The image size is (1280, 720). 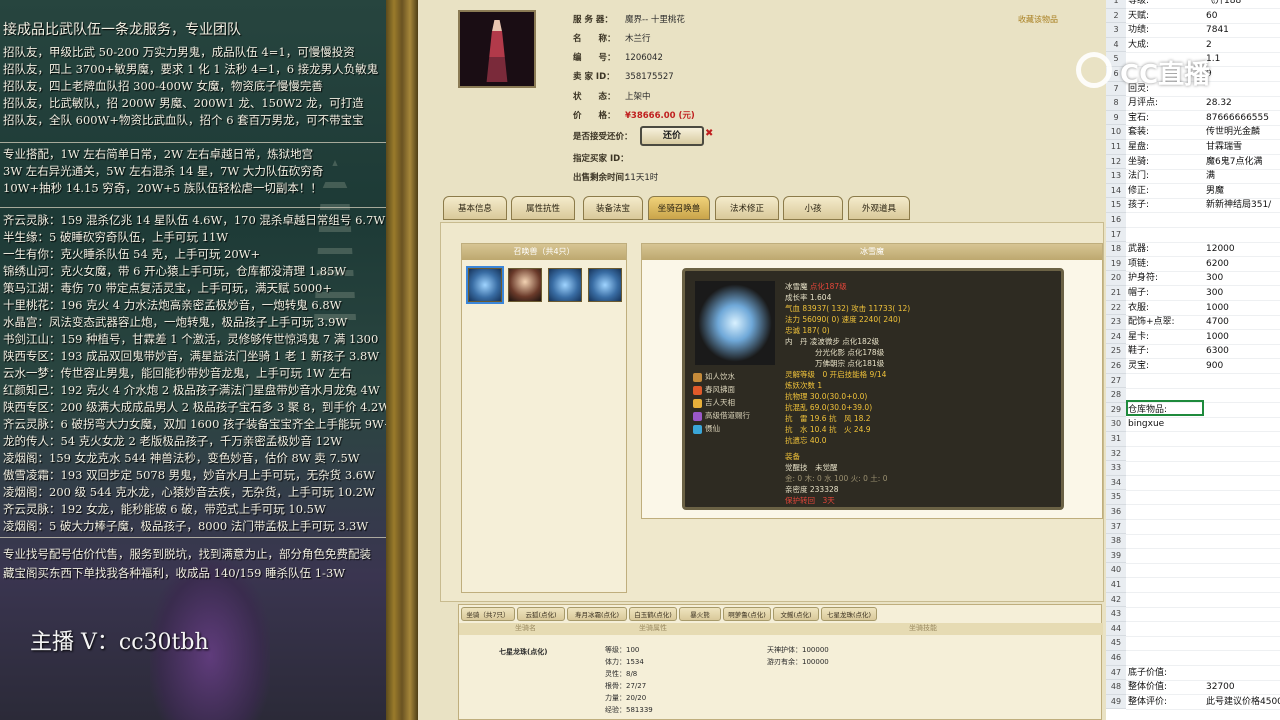 What do you see at coordinates (1138, 16) in the screenshot?
I see `cell-b: 天赋:` at bounding box center [1138, 16].